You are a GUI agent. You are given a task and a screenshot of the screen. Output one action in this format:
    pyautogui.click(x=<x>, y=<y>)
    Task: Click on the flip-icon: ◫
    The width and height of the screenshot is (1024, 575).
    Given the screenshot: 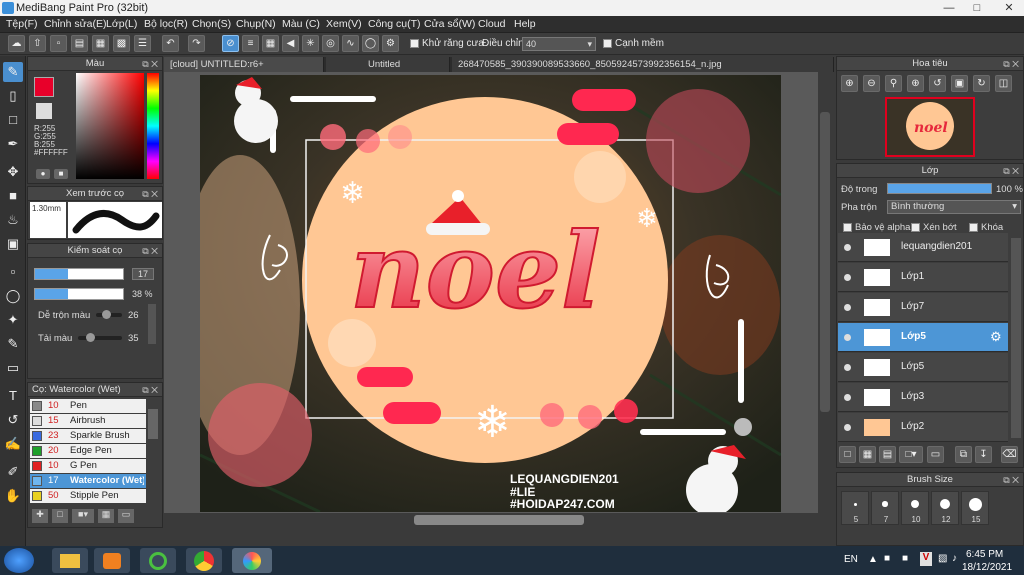 What is the action you would take?
    pyautogui.click(x=1003, y=83)
    